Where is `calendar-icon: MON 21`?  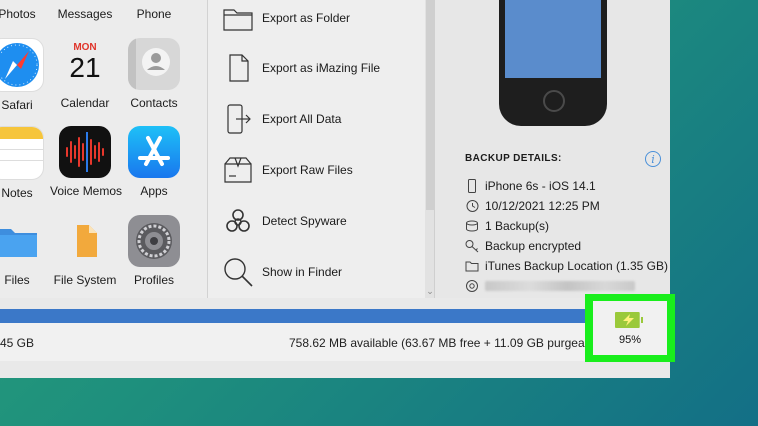 calendar-icon: MON 21 is located at coordinates (85, 64).